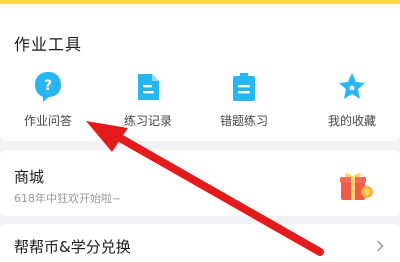  What do you see at coordinates (243, 121) in the screenshot?
I see `tool-label: 错题练习` at bounding box center [243, 121].